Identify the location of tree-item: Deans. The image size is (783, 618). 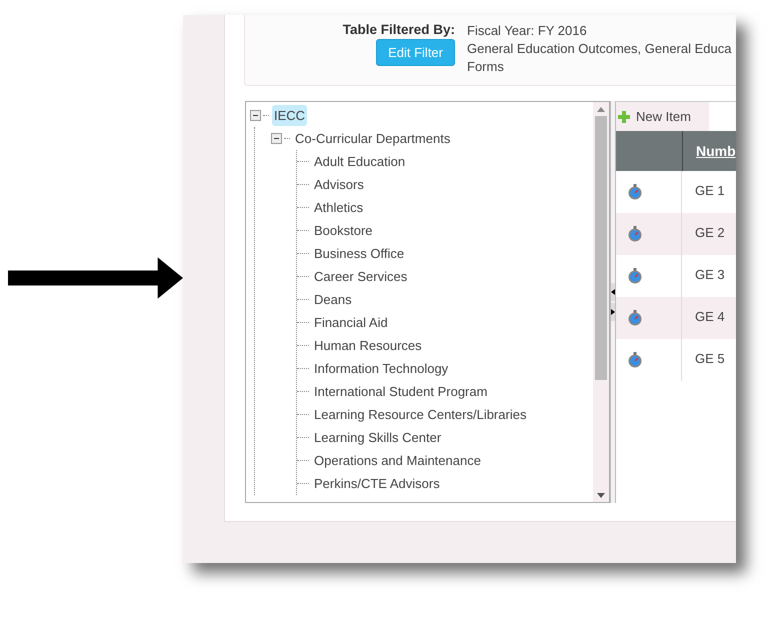
(333, 299).